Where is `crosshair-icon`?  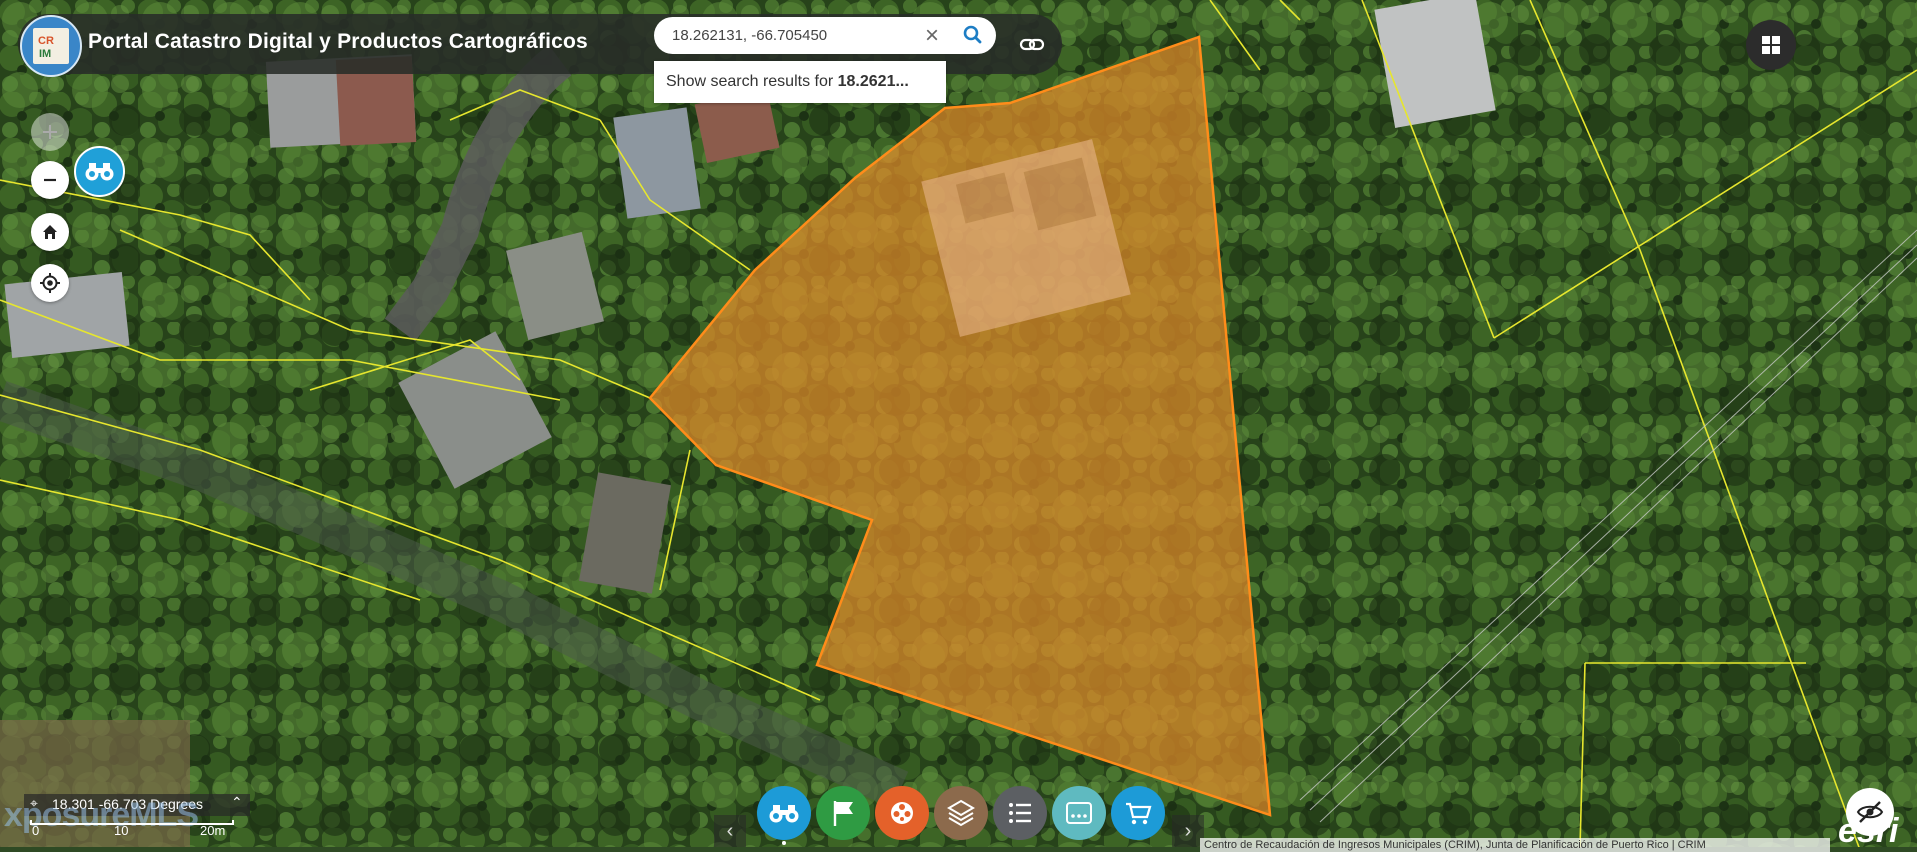 crosshair-icon is located at coordinates (50, 283).